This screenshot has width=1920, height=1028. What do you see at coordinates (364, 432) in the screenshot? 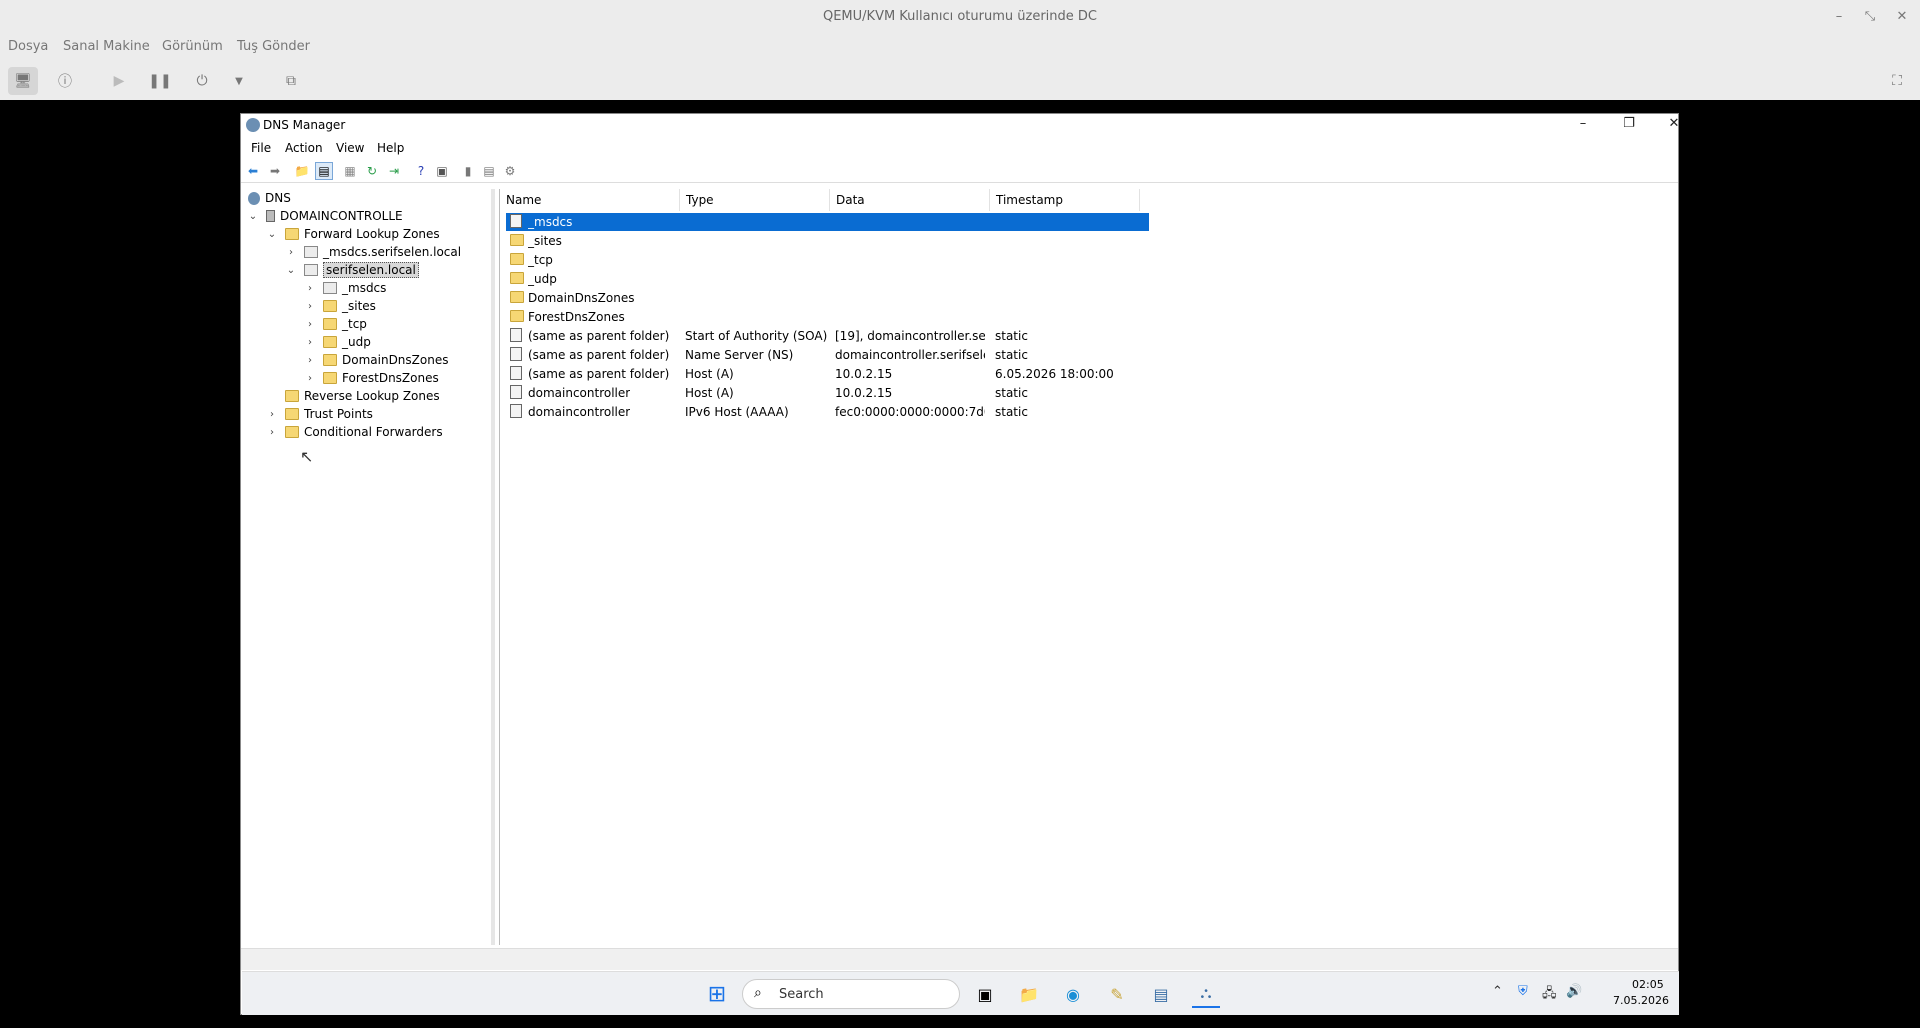
I see `tree-item-conditional-forwarders: Conditional Forwarders` at bounding box center [364, 432].